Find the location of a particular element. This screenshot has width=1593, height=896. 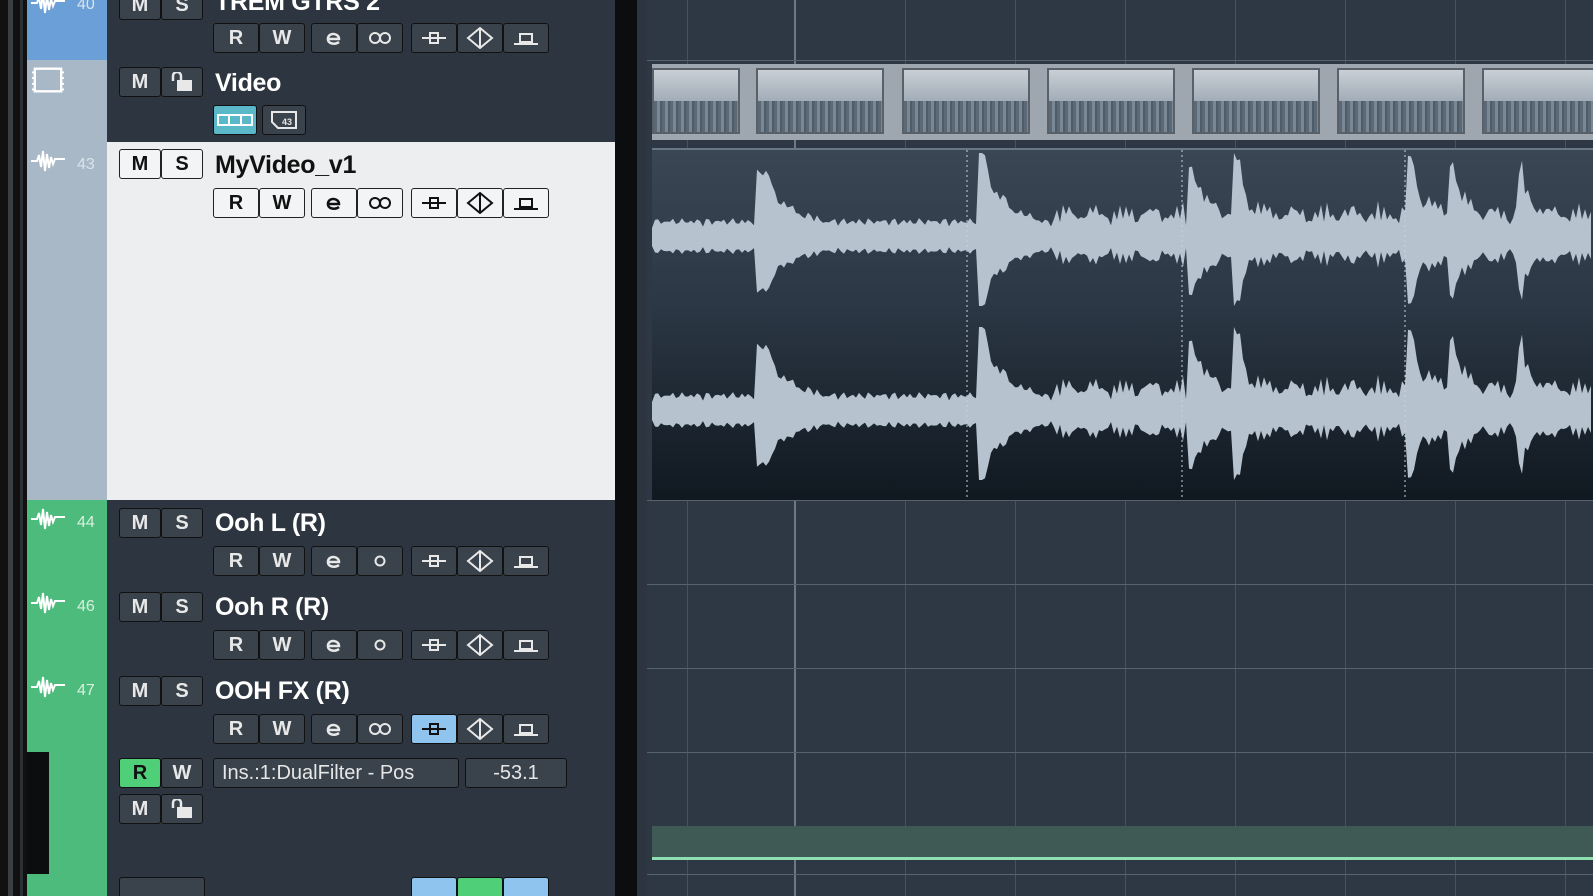

track-ooh-r: 46 M S Ooh R (R) R W is located at coordinates (337, 627).